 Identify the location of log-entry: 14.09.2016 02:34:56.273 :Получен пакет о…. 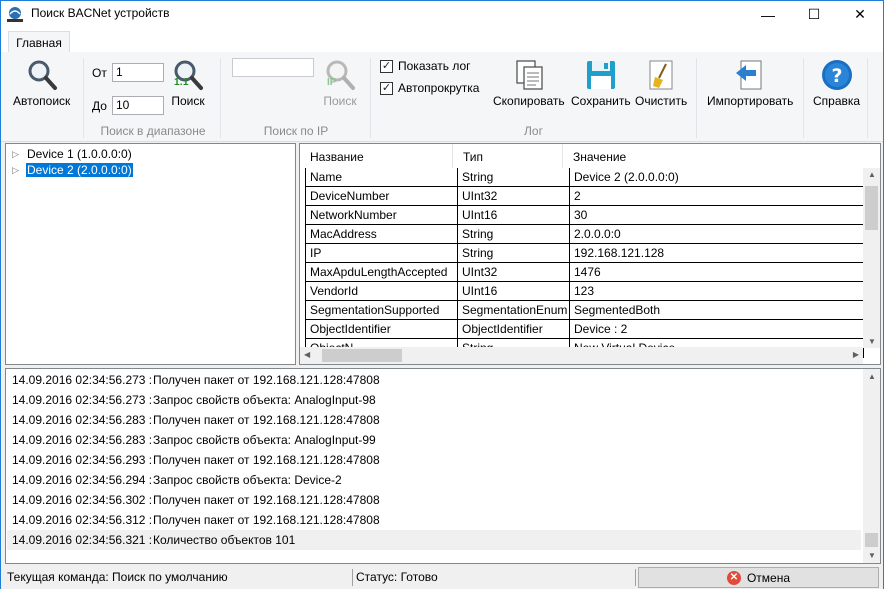
(196, 380).